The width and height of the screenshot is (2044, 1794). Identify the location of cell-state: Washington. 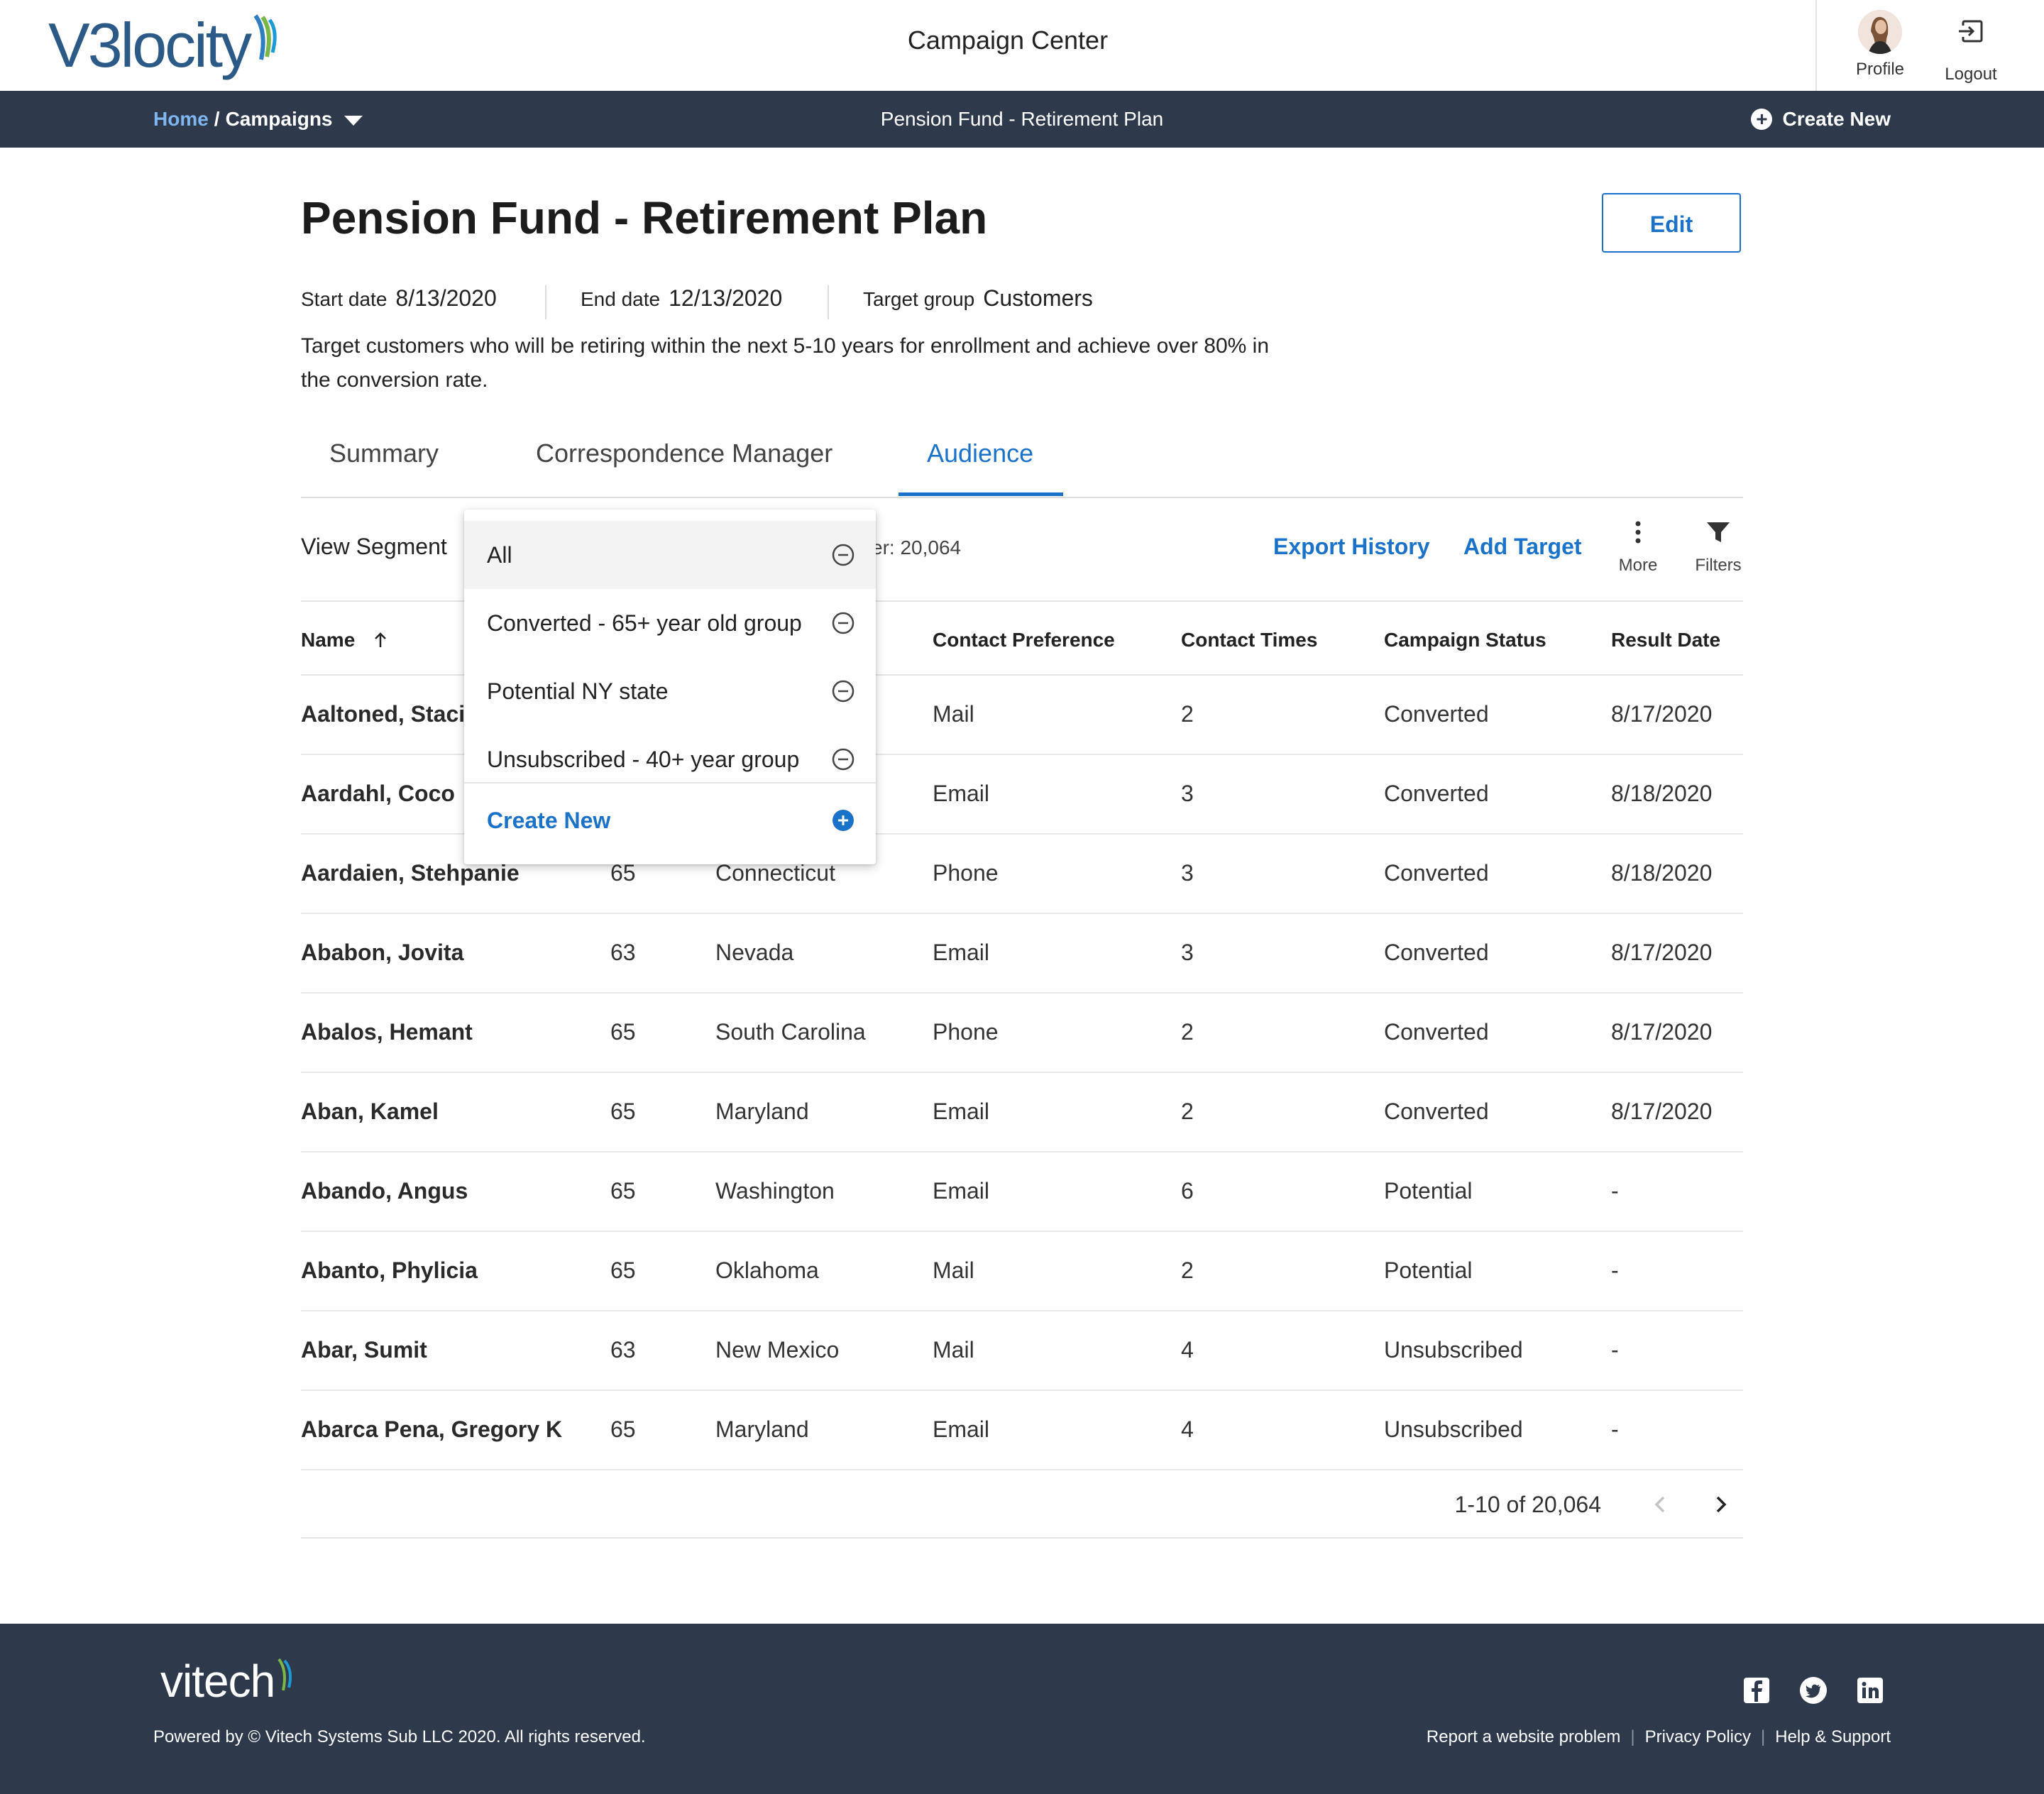
(775, 1191).